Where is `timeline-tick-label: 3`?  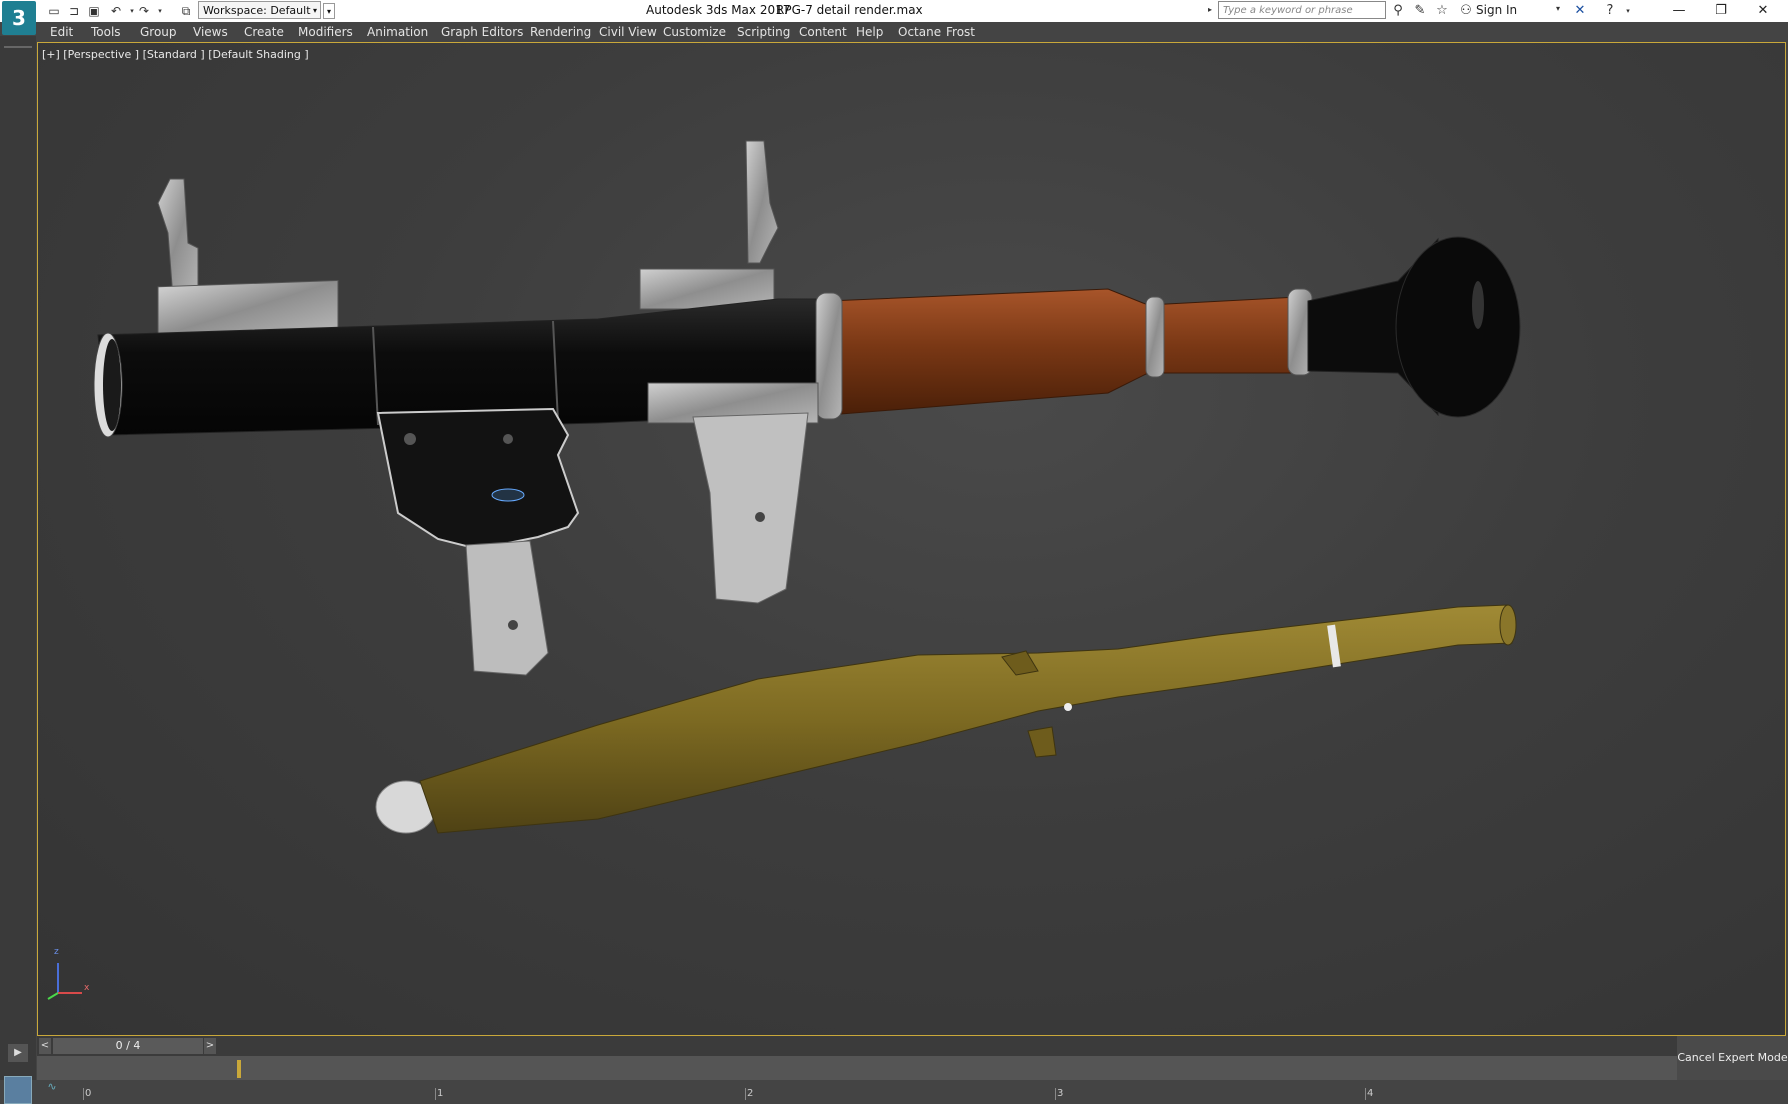 timeline-tick-label: 3 is located at coordinates (1060, 1093).